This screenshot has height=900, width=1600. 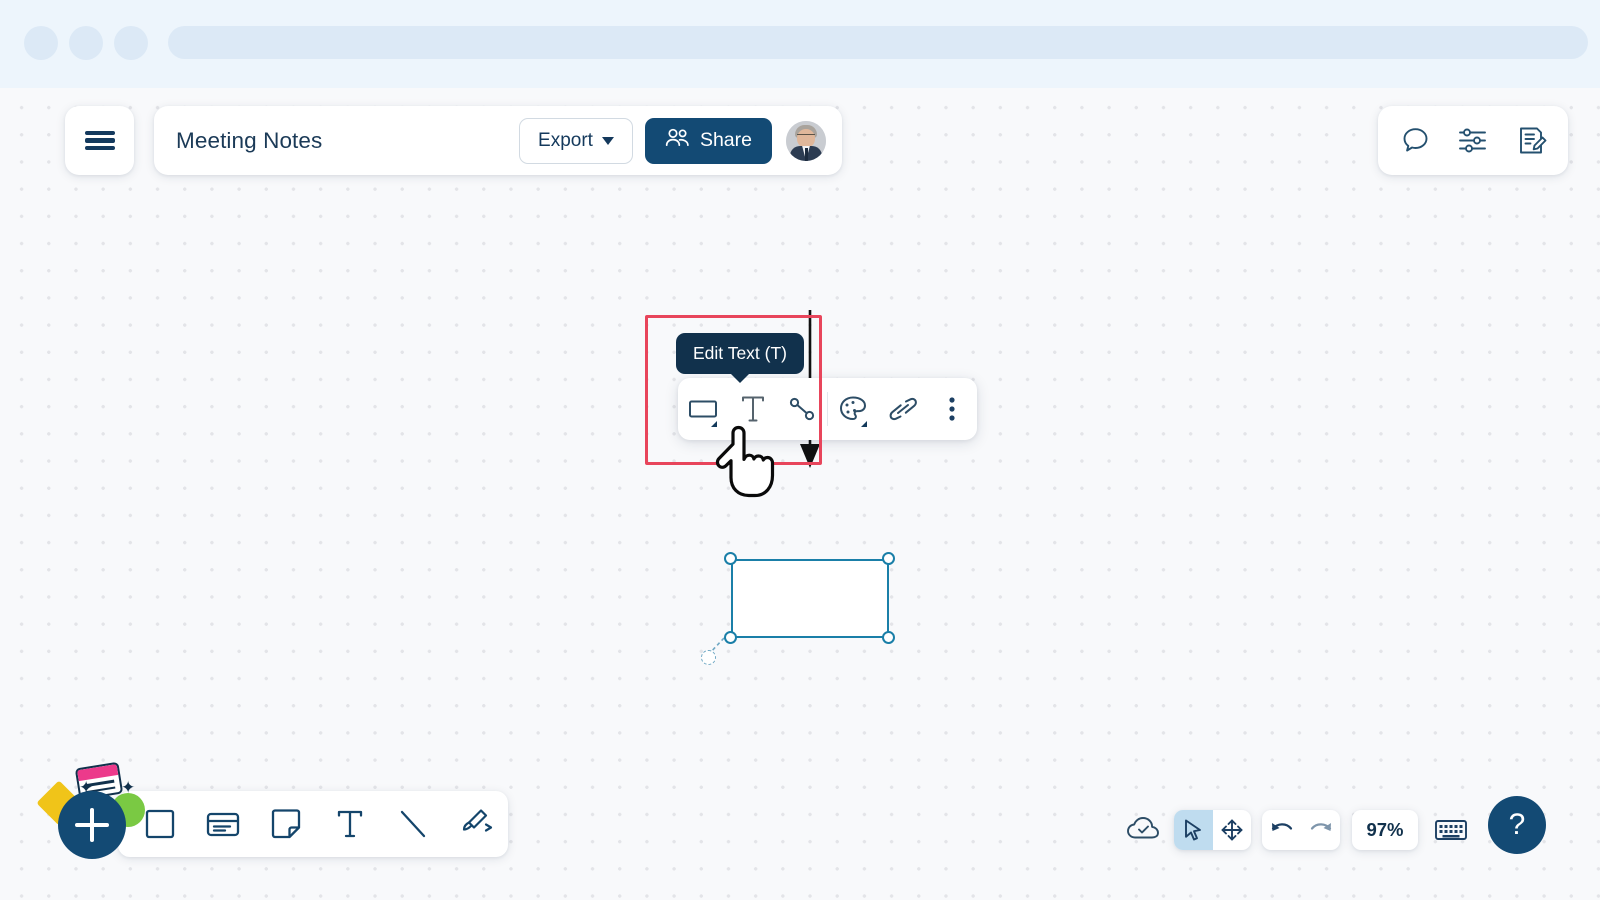 What do you see at coordinates (952, 409) in the screenshot?
I see `more-options-icon` at bounding box center [952, 409].